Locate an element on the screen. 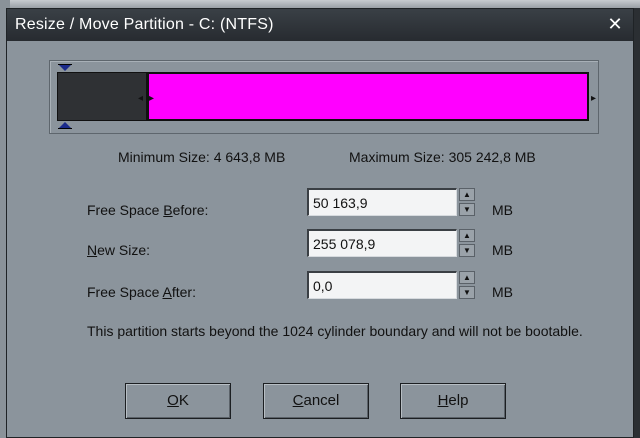 The height and width of the screenshot is (438, 640). resize-right-handle-icon: ▸ is located at coordinates (595, 99).